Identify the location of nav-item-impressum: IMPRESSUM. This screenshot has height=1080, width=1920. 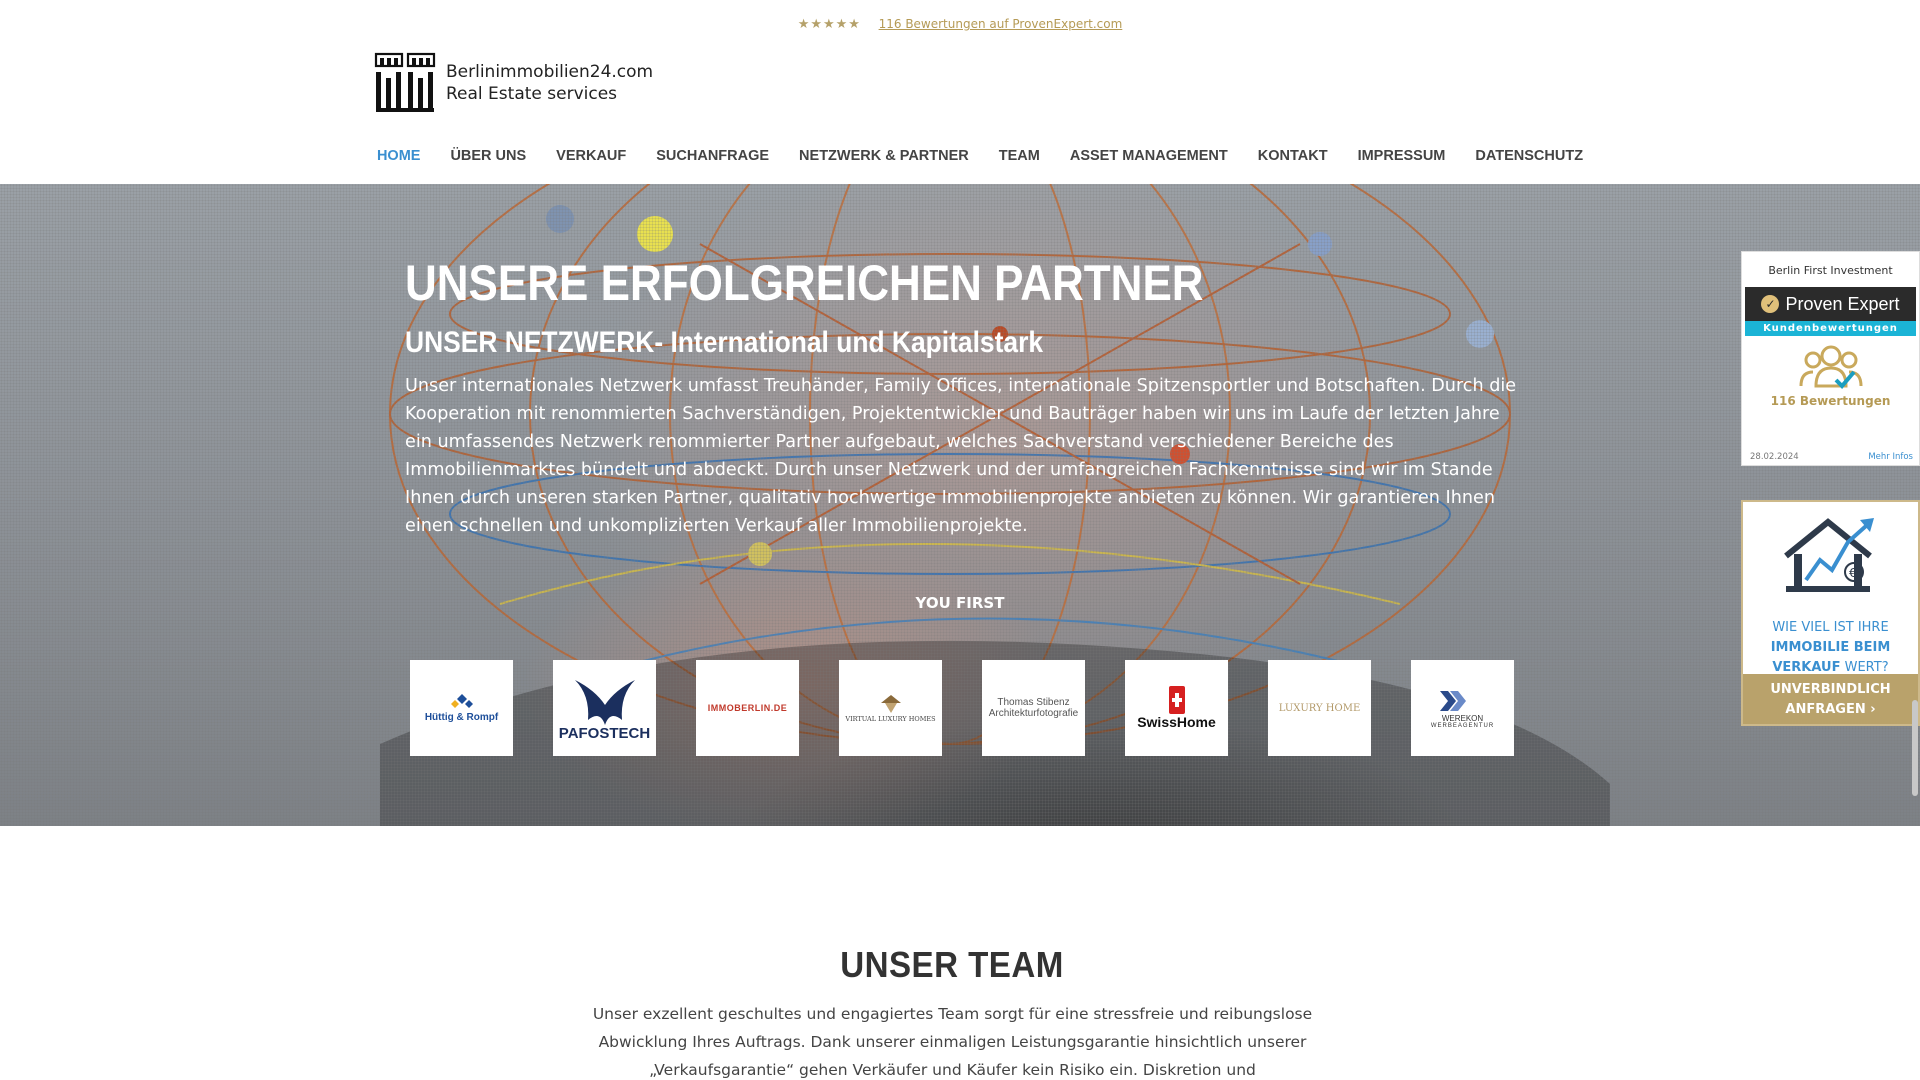
(1402, 156).